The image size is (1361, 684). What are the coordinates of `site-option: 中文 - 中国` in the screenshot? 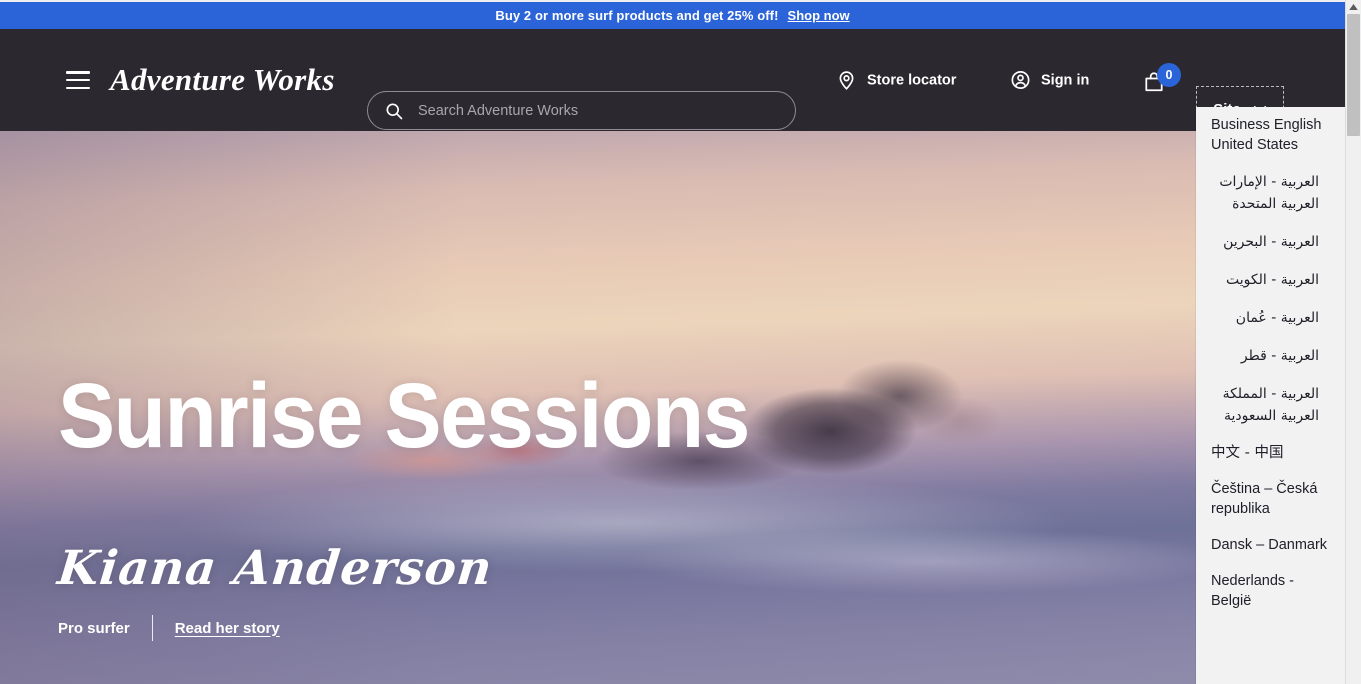 It's located at (1270, 453).